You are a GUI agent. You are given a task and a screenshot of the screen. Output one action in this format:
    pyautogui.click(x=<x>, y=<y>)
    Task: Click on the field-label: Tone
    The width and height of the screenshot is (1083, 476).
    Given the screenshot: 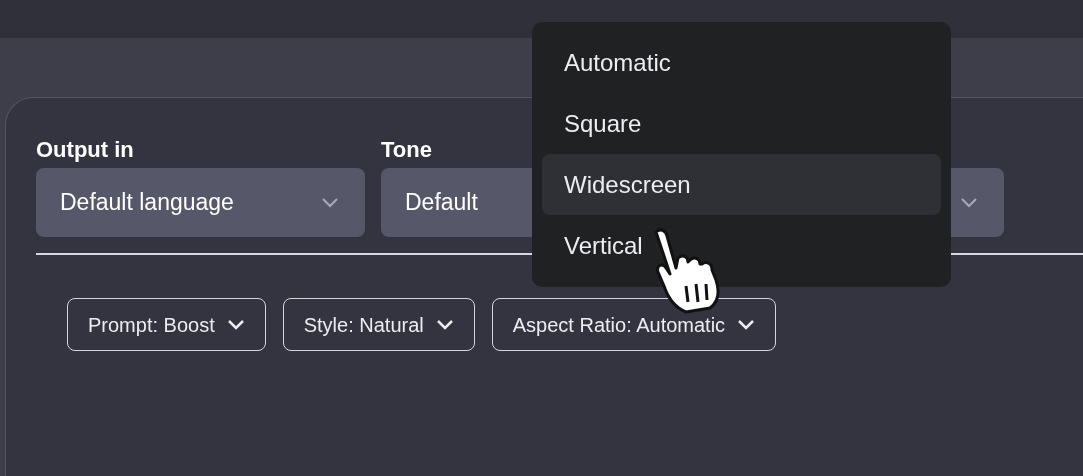 What is the action you would take?
    pyautogui.click(x=406, y=150)
    